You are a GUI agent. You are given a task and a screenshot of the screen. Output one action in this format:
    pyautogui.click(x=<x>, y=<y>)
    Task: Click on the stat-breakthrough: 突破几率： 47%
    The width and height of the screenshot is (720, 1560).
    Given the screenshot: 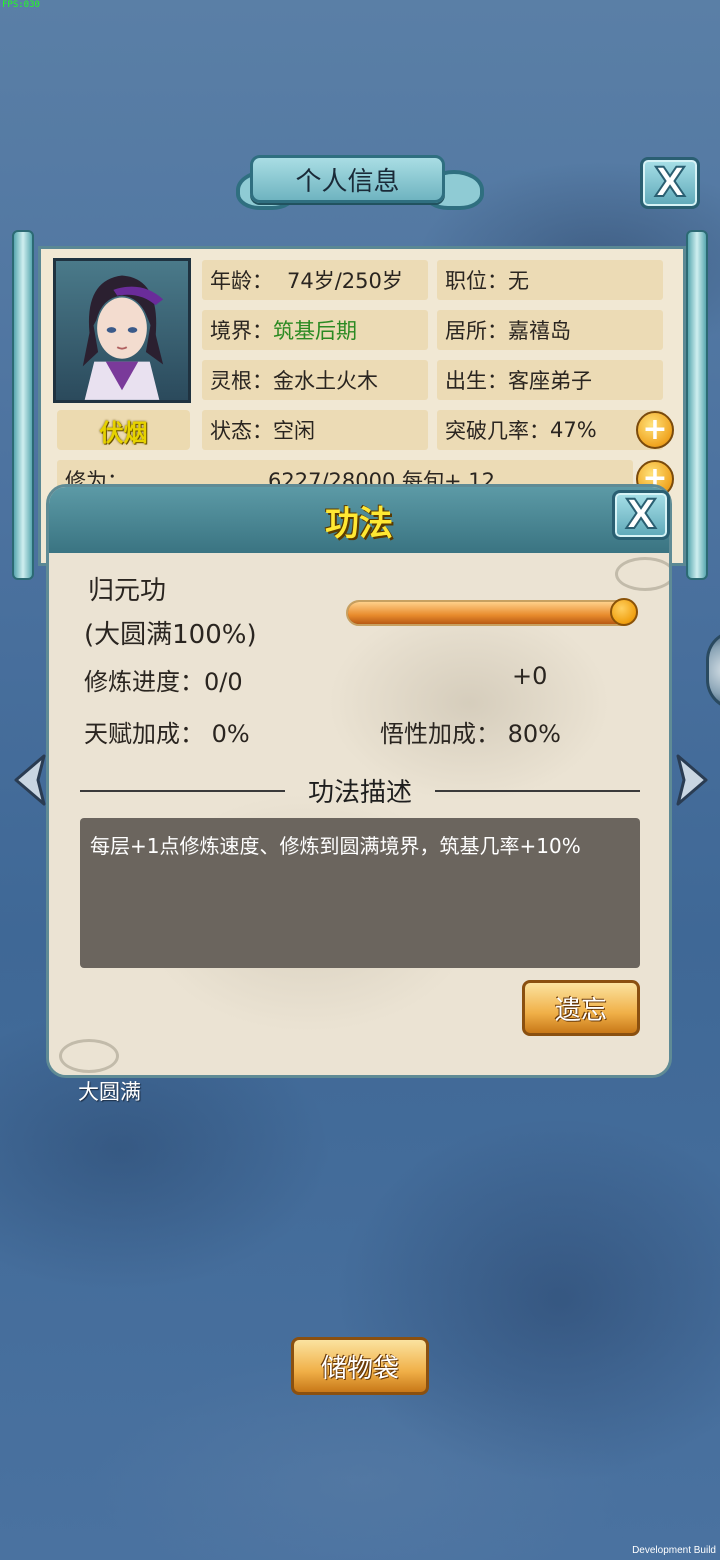 What is the action you would take?
    pyautogui.click(x=550, y=430)
    